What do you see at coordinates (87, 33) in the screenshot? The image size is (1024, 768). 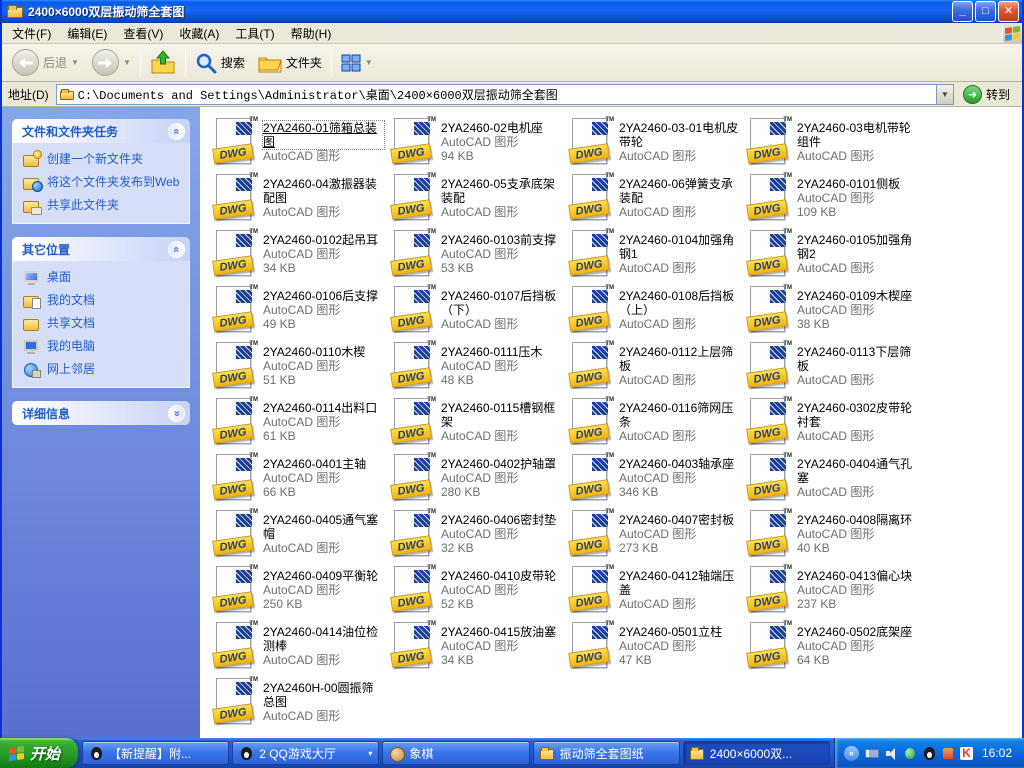 I see `menu-item-1: 编辑(E)` at bounding box center [87, 33].